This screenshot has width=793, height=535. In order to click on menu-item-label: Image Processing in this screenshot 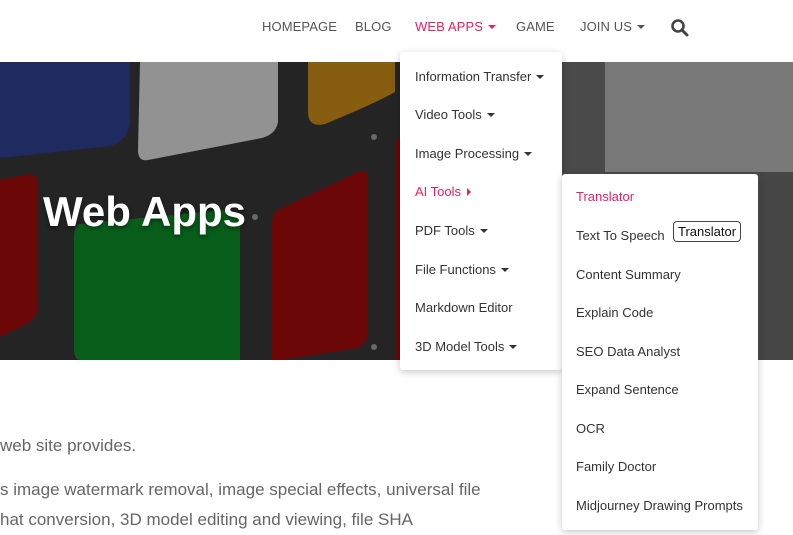, I will do `click(467, 153)`.